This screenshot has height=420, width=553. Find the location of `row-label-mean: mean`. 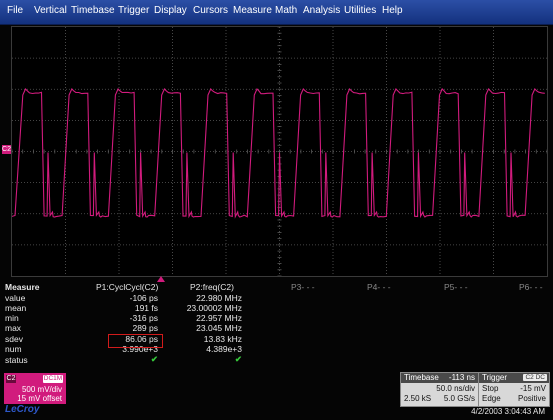

row-label-mean: mean is located at coordinates (15, 308).